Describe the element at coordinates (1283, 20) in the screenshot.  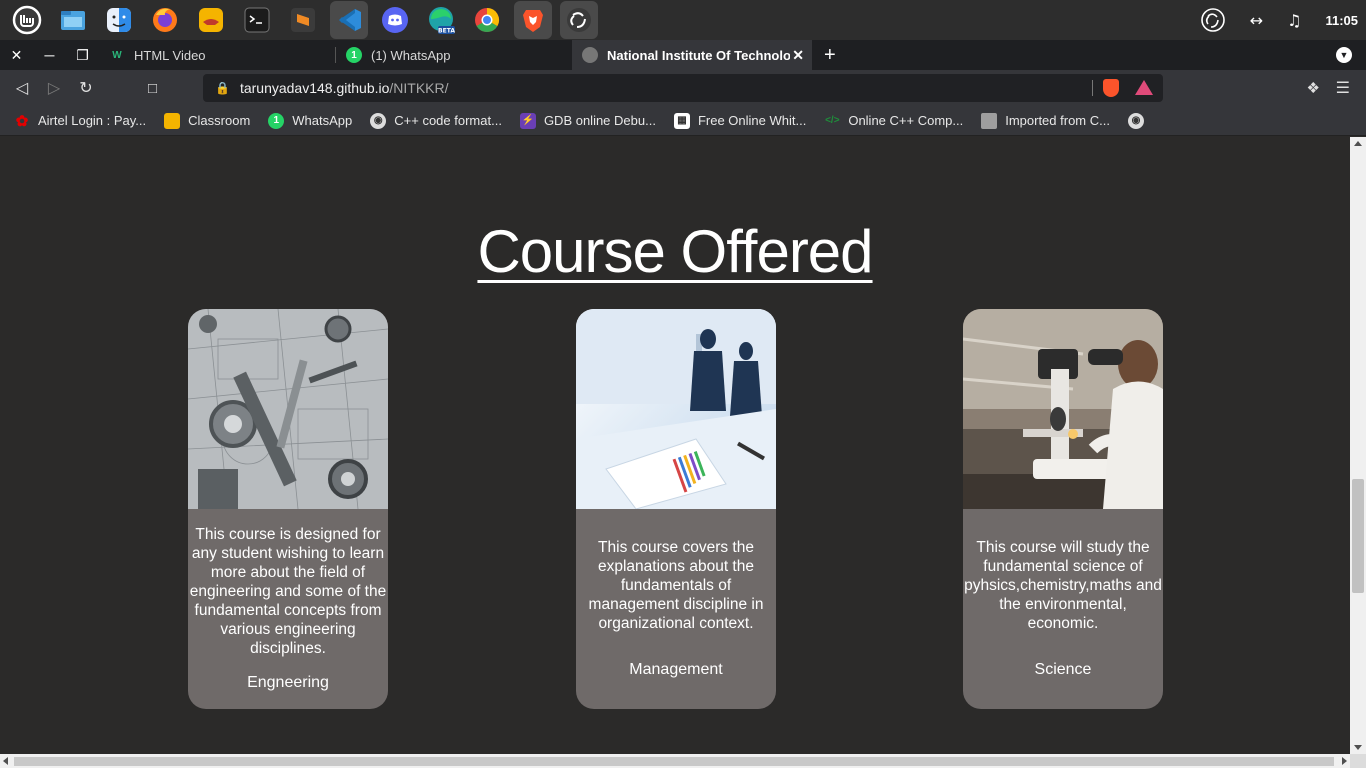
I see `system-tray: ↔ ♫ 11:05` at that location.